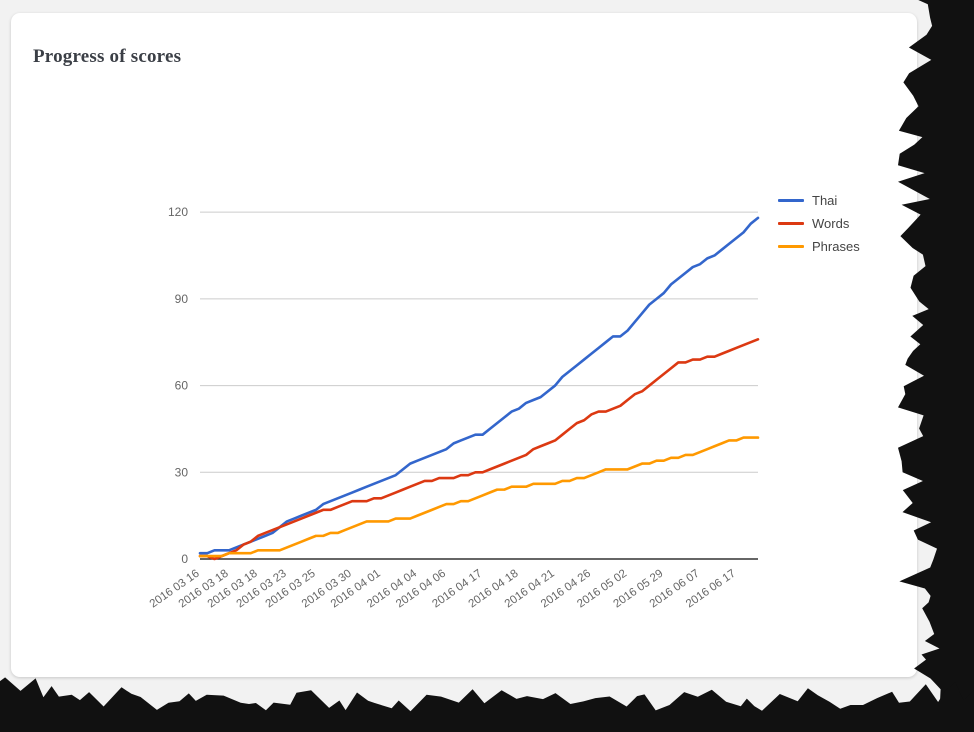 The image size is (974, 732). I want to click on legend-item-phrases: Phrases, so click(843, 246).